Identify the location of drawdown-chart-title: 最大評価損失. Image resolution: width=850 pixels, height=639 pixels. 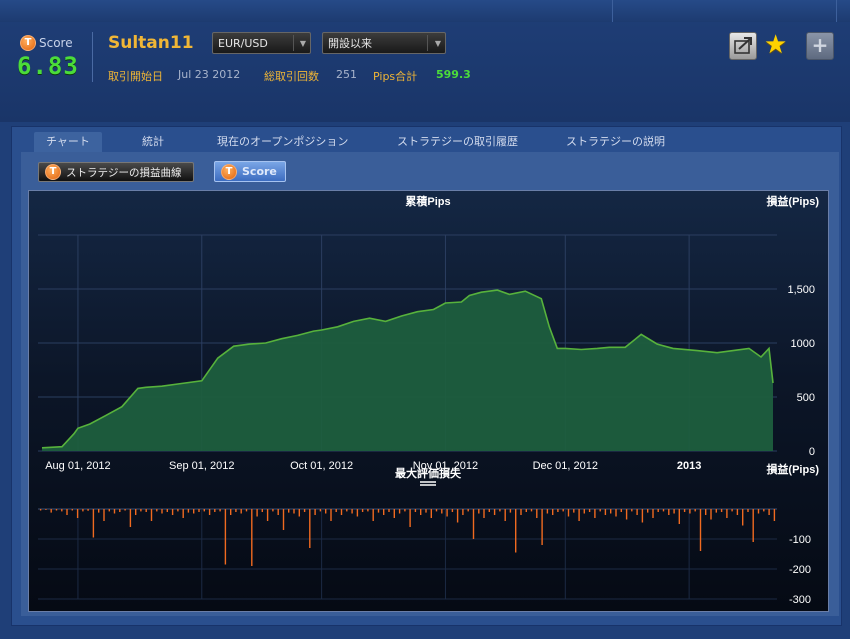
(428, 473).